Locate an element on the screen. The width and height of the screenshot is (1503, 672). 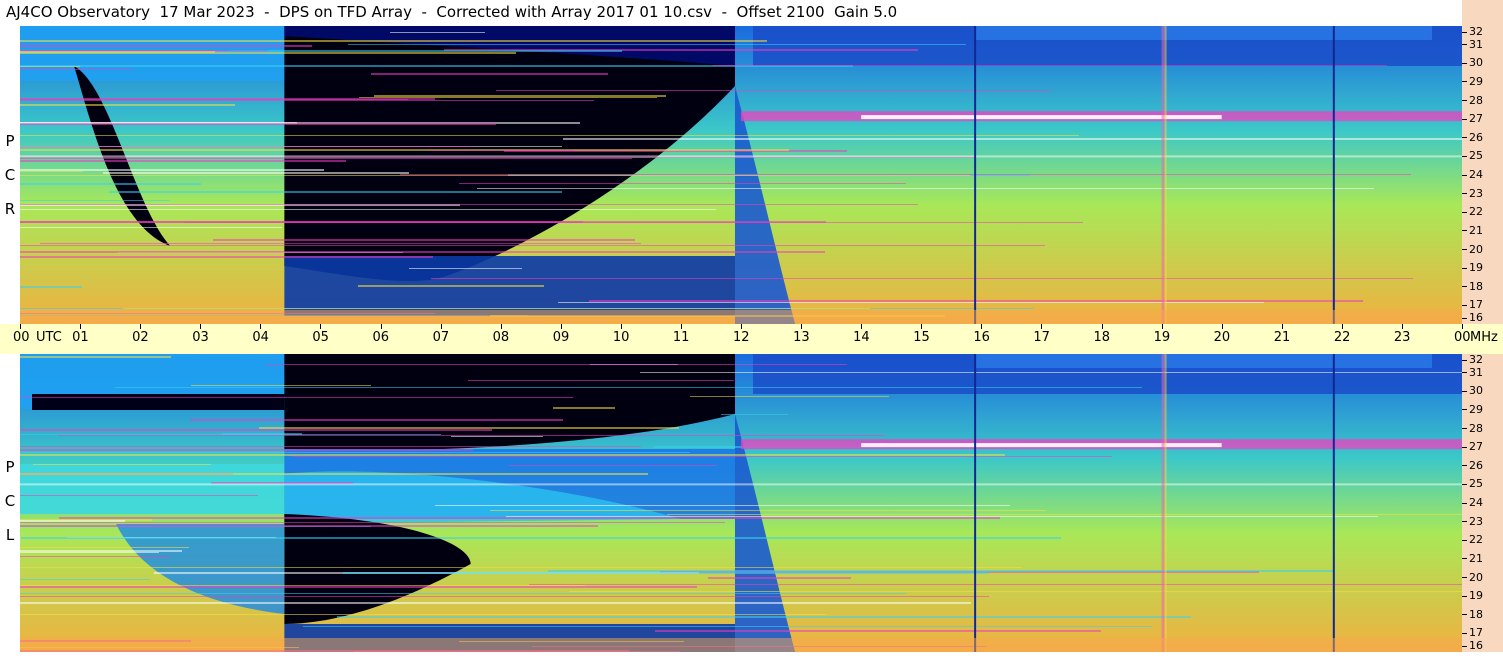
time-tick-label: 10 is located at coordinates (621, 337).